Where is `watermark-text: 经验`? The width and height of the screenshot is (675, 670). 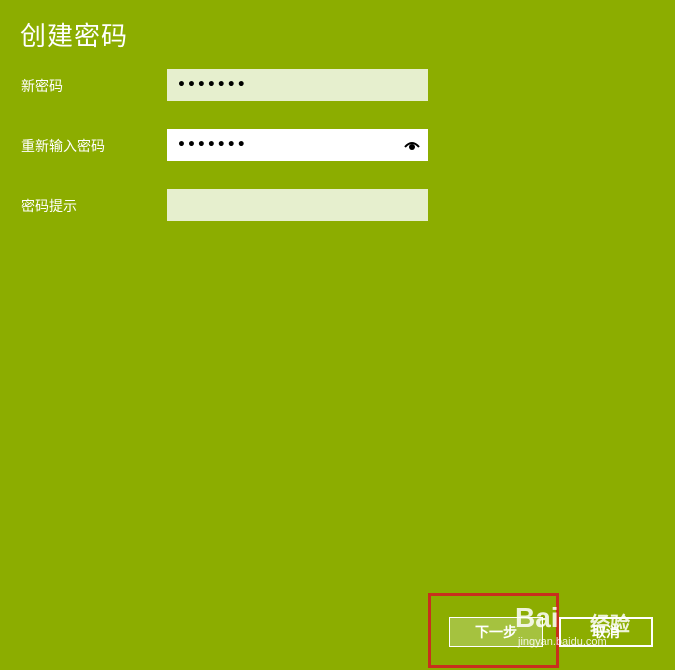
watermark-text: 经验 is located at coordinates (610, 624).